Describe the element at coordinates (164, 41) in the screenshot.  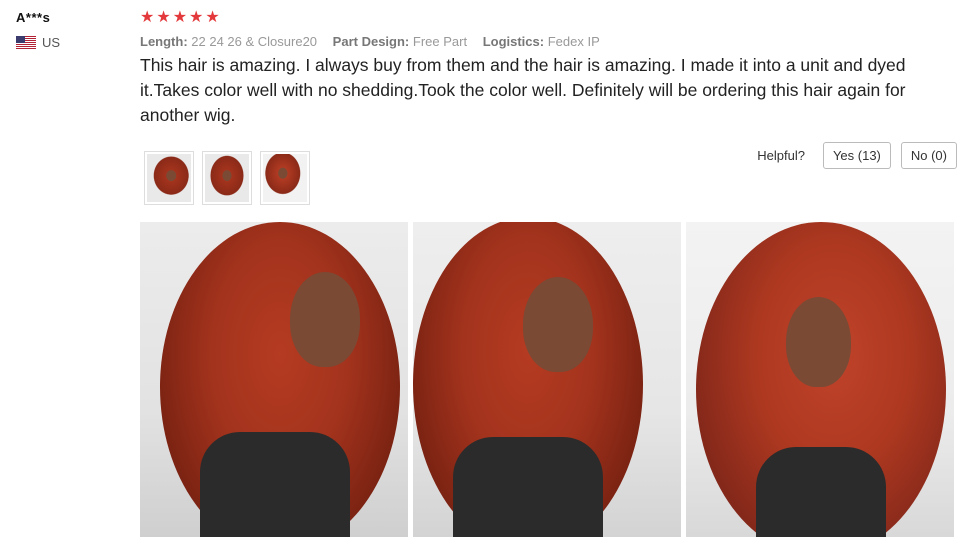
I see `meta-label-length: Length:` at that location.